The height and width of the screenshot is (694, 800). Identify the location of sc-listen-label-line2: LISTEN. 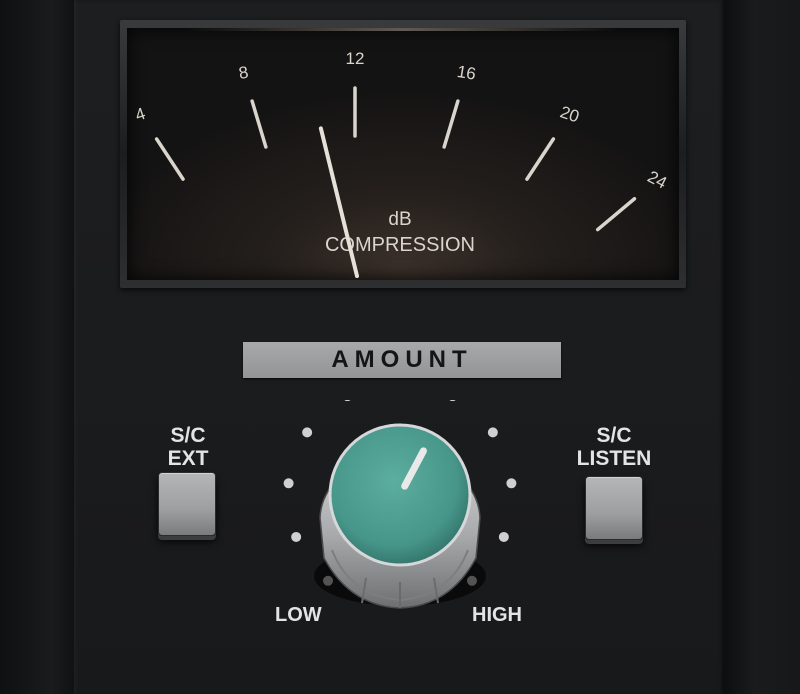
(614, 458).